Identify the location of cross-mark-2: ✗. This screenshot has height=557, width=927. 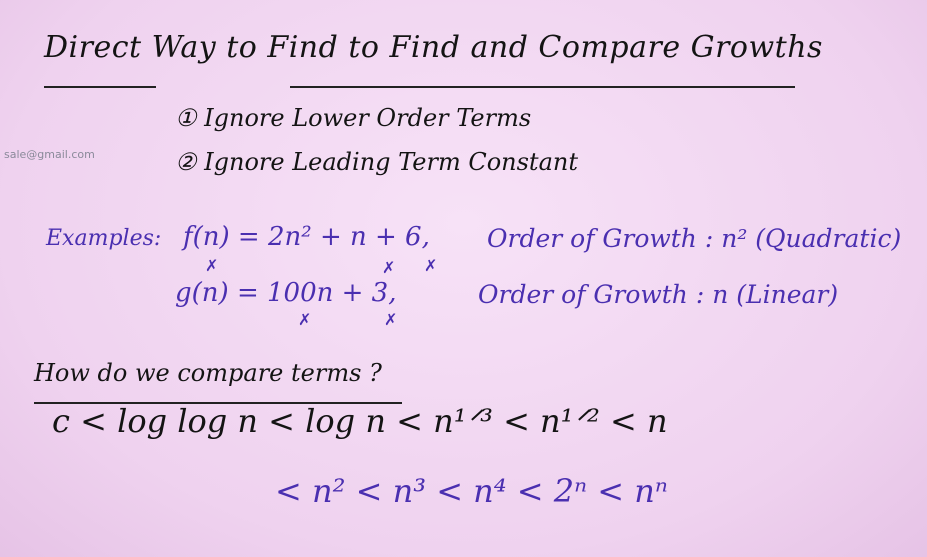
(212, 265).